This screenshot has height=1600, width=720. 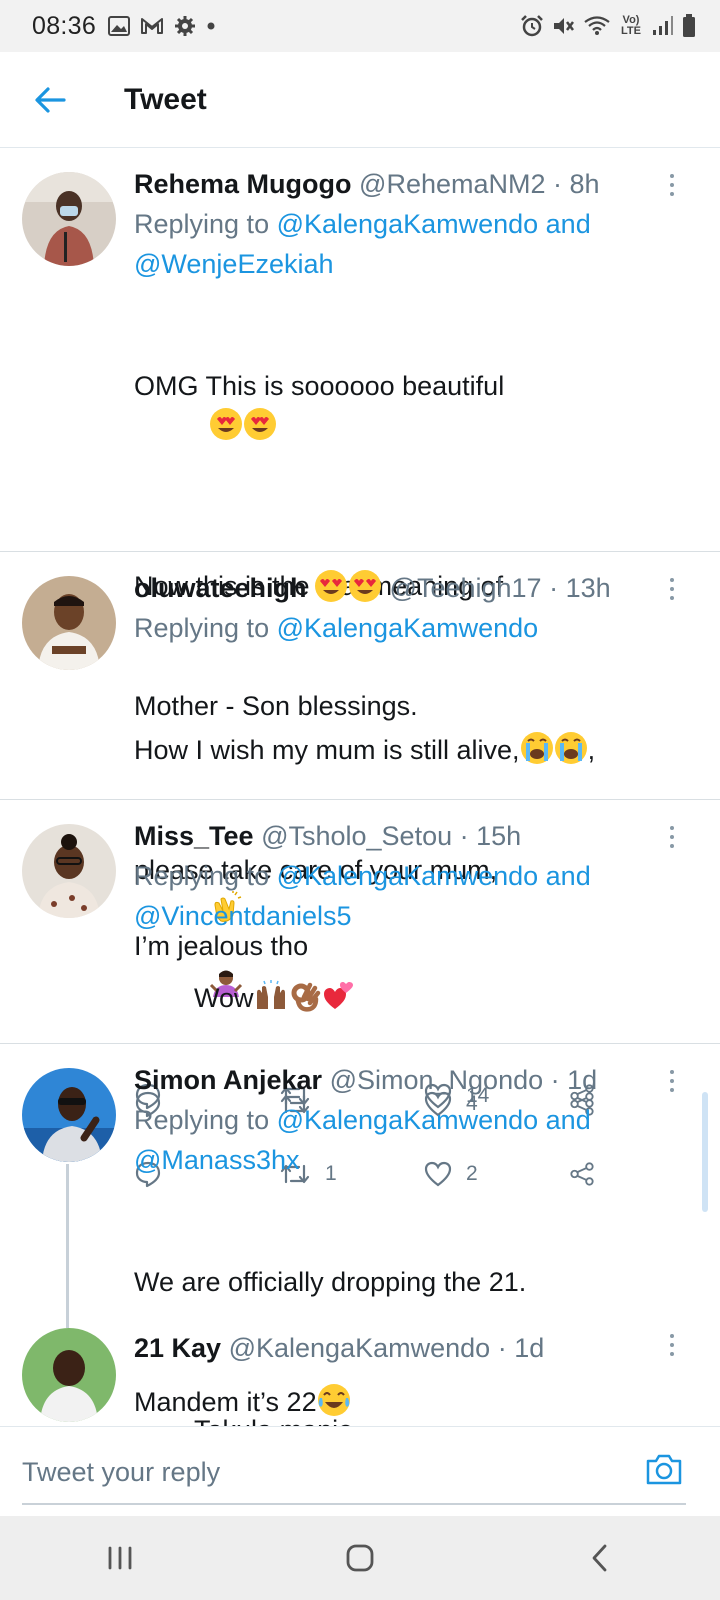 I want to click on replying-to: Replying to @KalengaKamwendo, so click(x=407, y=628).